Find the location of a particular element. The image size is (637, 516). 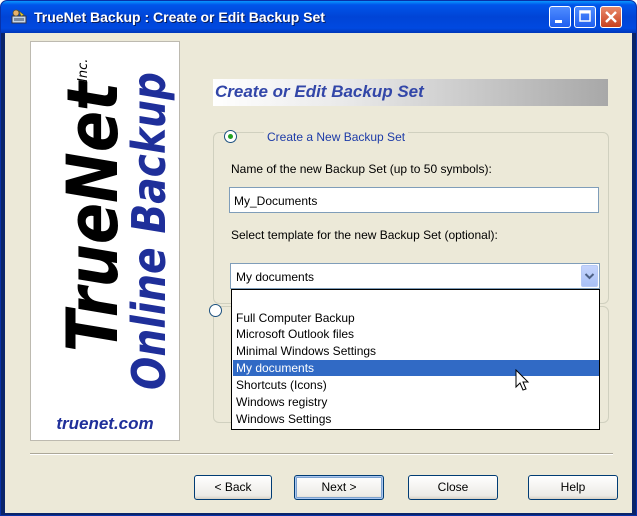

minimize-icon is located at coordinates (558, 21).